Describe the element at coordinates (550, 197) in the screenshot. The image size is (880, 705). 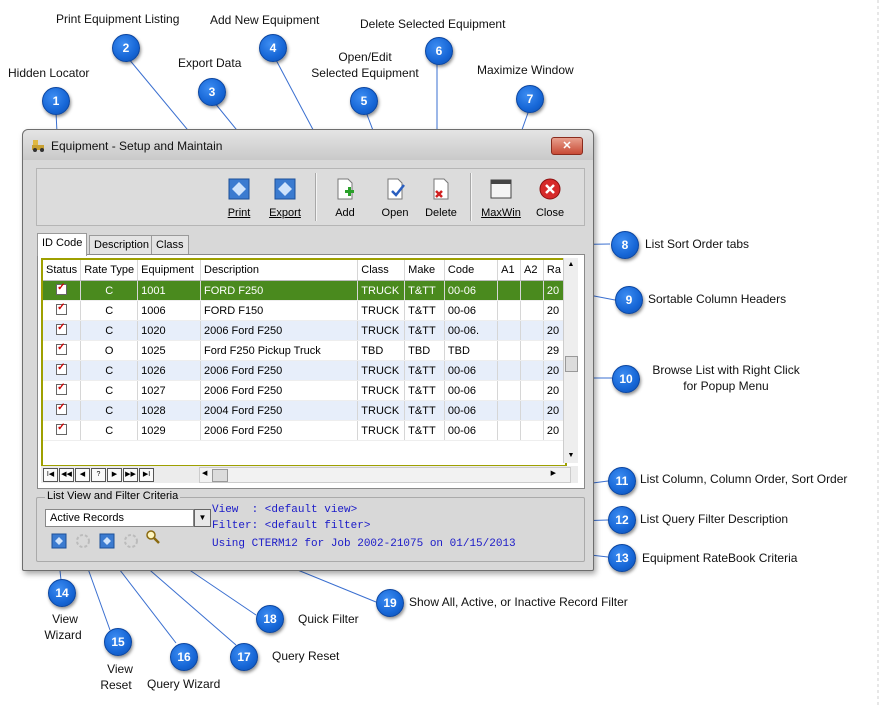
I see `close-button: Close` at that location.